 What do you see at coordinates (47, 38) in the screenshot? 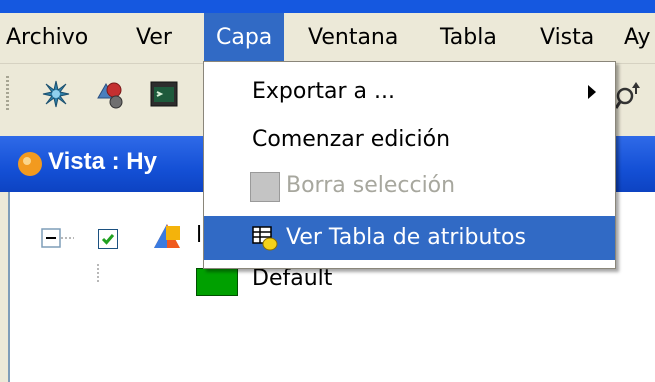
I see `menu-archivo: Archivo` at bounding box center [47, 38].